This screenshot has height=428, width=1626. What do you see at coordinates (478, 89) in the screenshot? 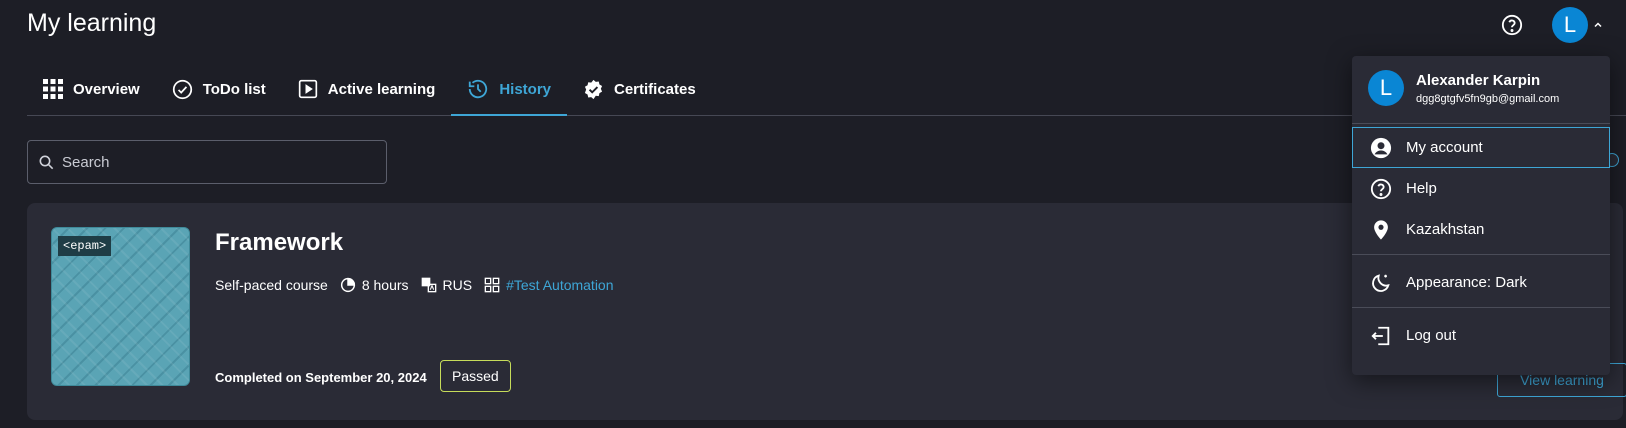
I see `history-icon` at bounding box center [478, 89].